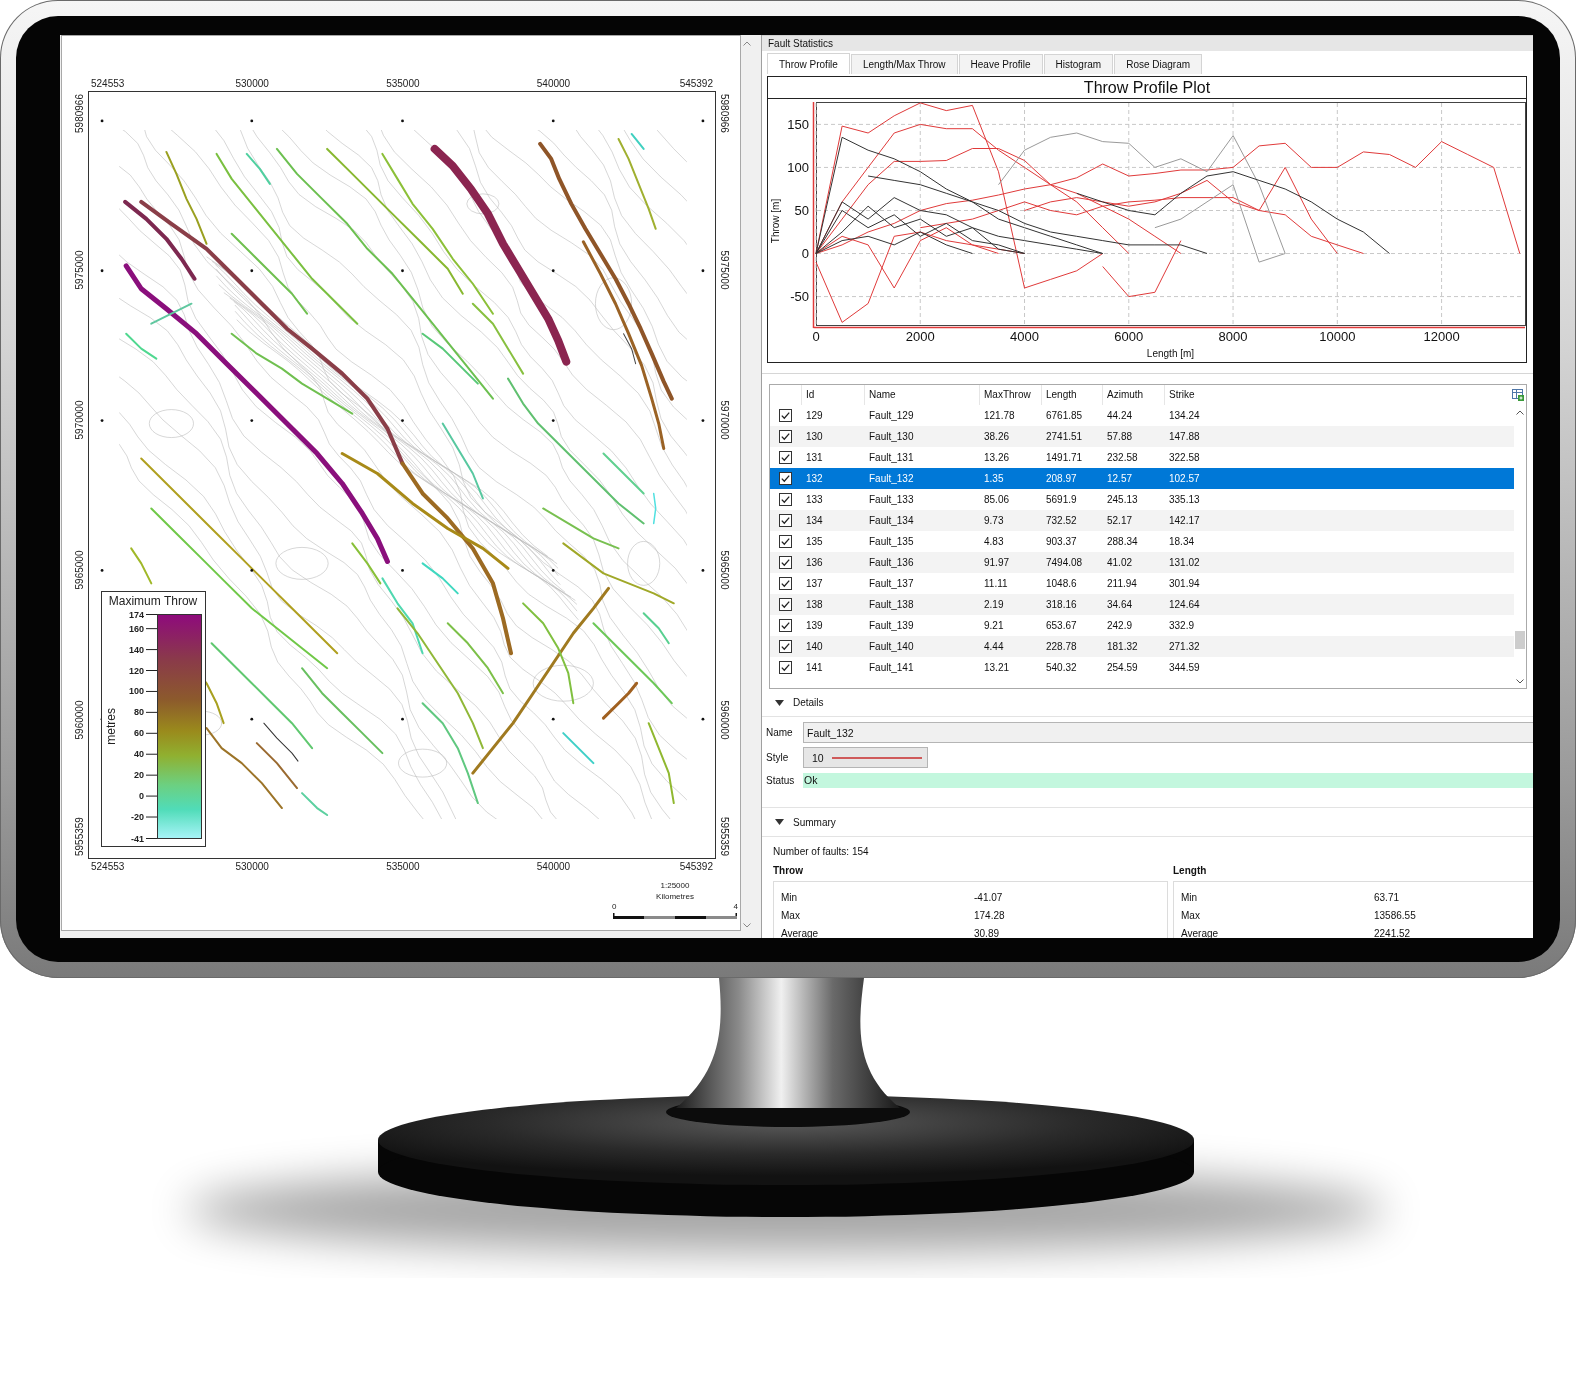 Image resolution: width=1576 pixels, height=1385 pixels. What do you see at coordinates (1233, 336) in the screenshot?
I see `x-tick-label: 8000` at bounding box center [1233, 336].